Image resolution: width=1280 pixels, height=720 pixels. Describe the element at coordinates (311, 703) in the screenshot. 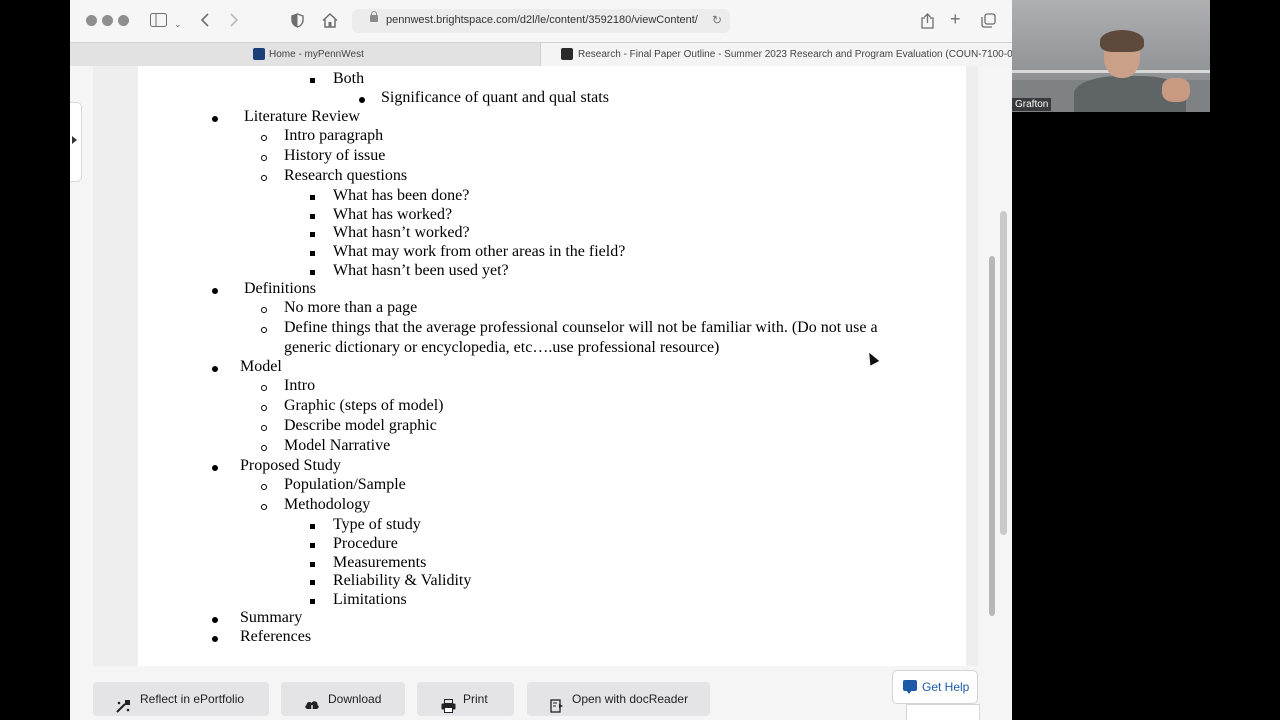

I see `download-icon` at that location.